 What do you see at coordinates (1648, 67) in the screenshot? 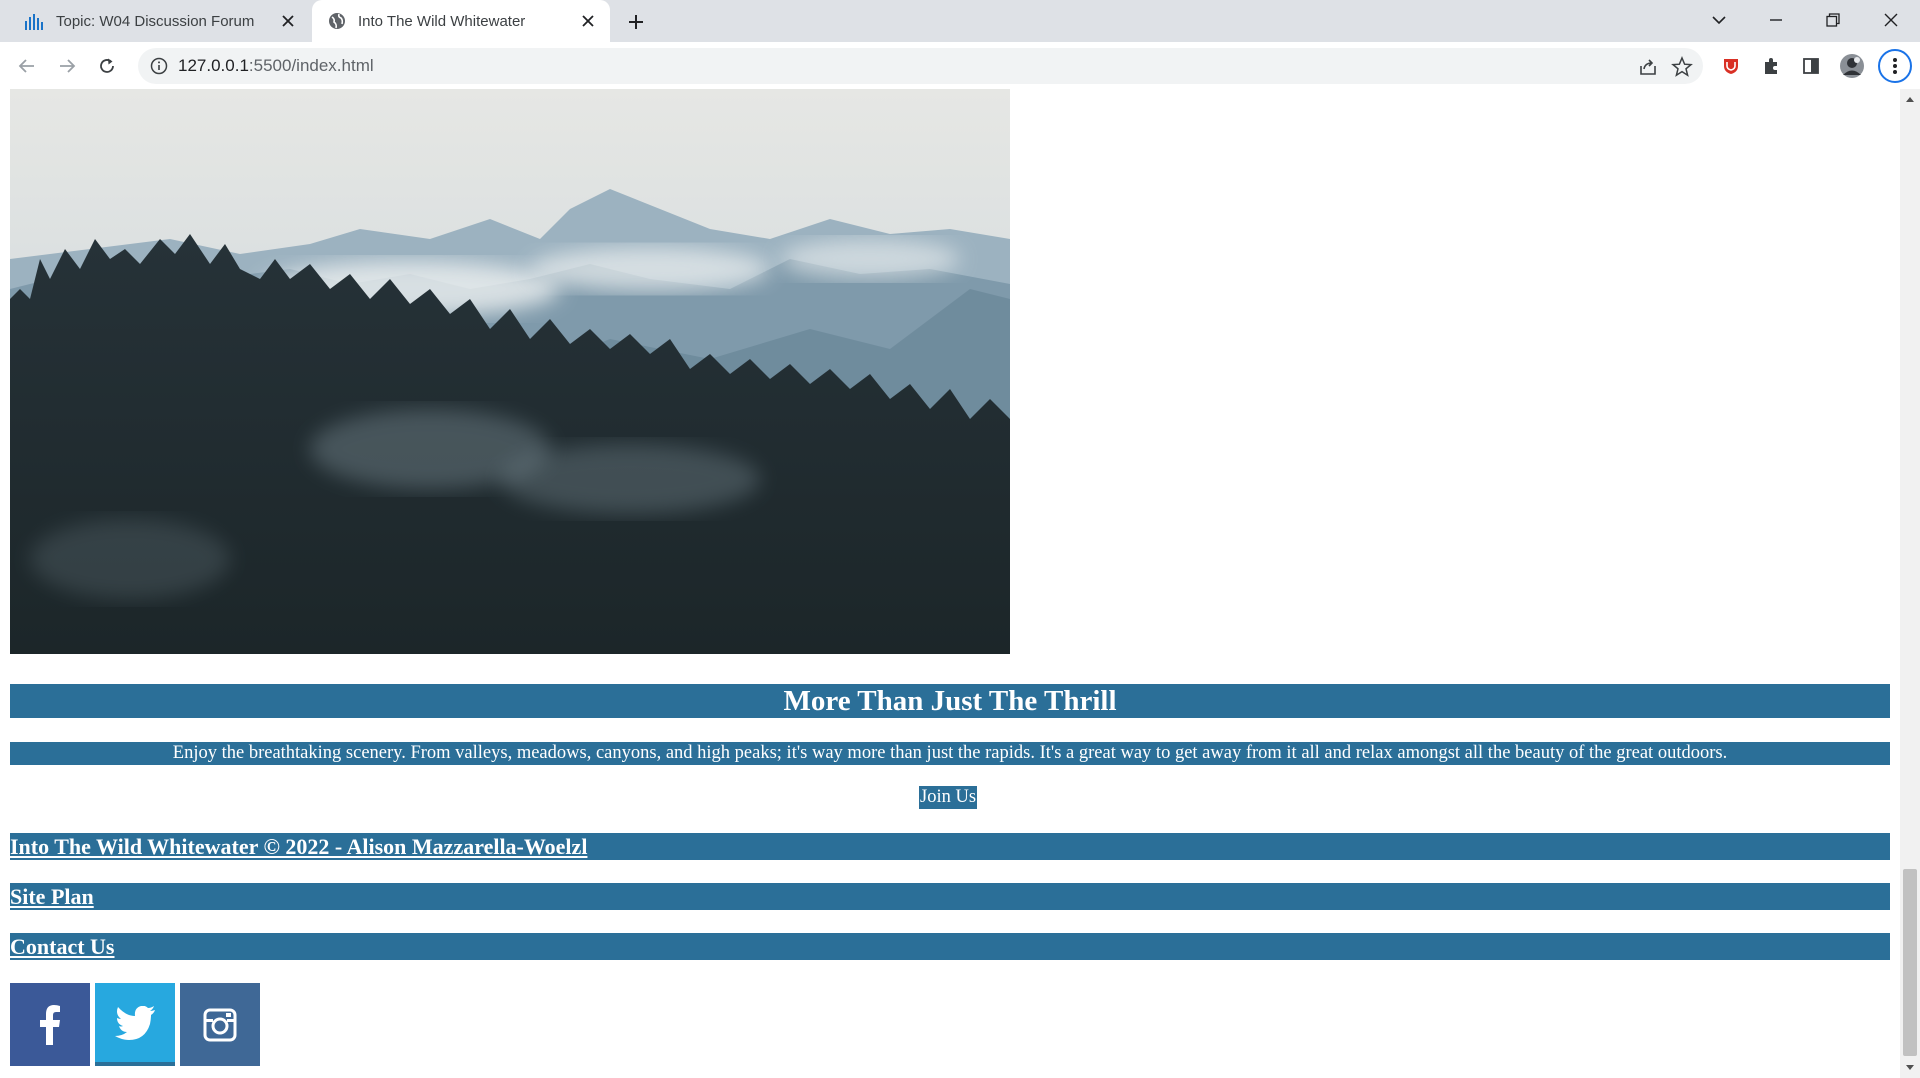
I see `share-icon` at bounding box center [1648, 67].